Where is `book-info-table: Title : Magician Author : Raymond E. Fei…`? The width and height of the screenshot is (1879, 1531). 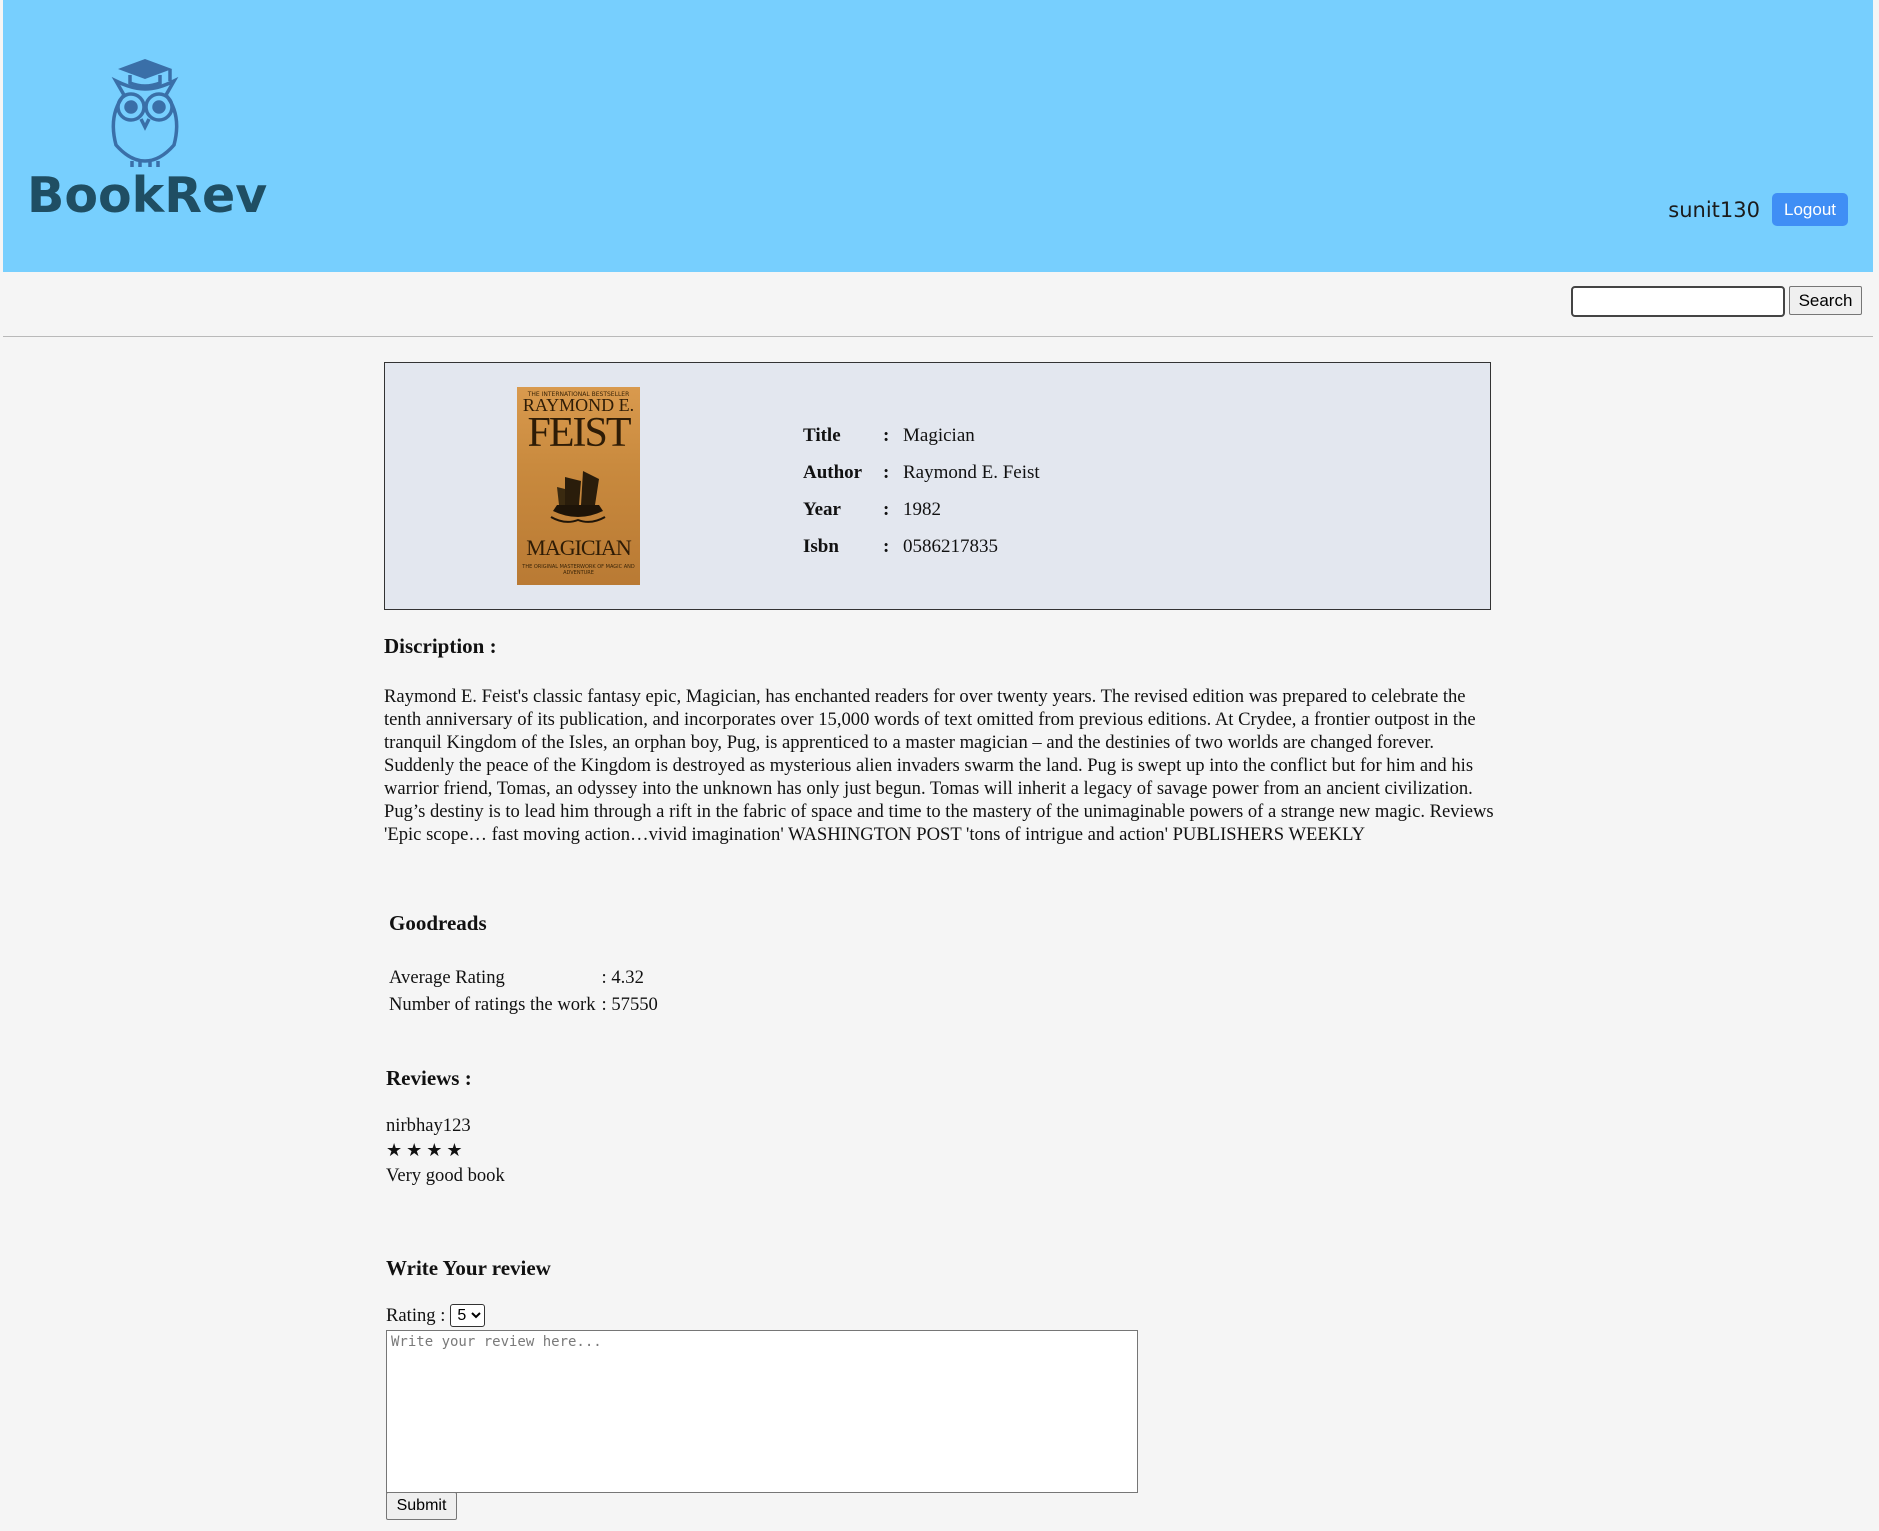 book-info-table: Title : Magician Author : Raymond E. Fei… is located at coordinates (921, 491).